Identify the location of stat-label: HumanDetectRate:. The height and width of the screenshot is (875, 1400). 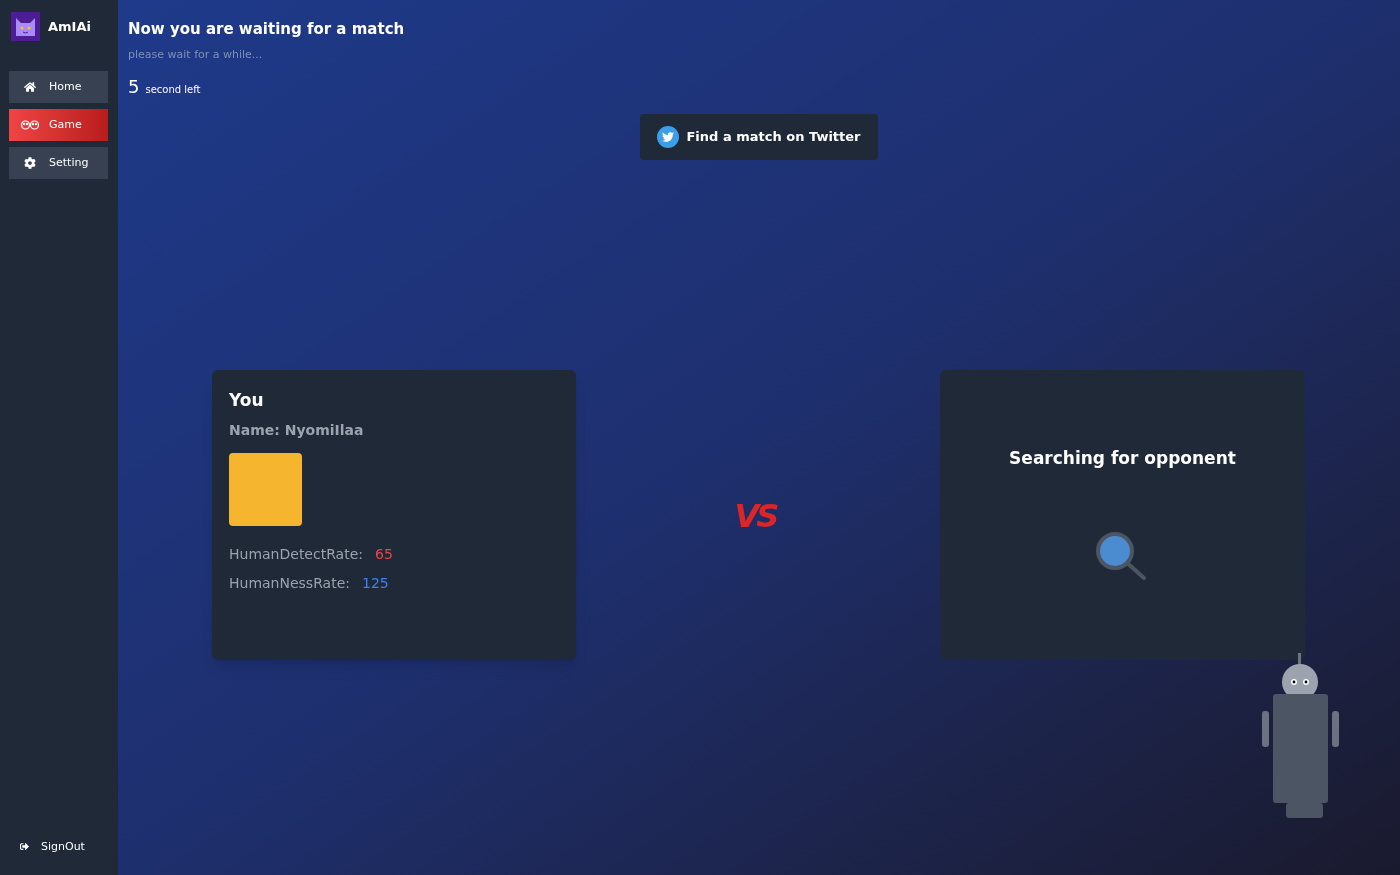
(296, 554).